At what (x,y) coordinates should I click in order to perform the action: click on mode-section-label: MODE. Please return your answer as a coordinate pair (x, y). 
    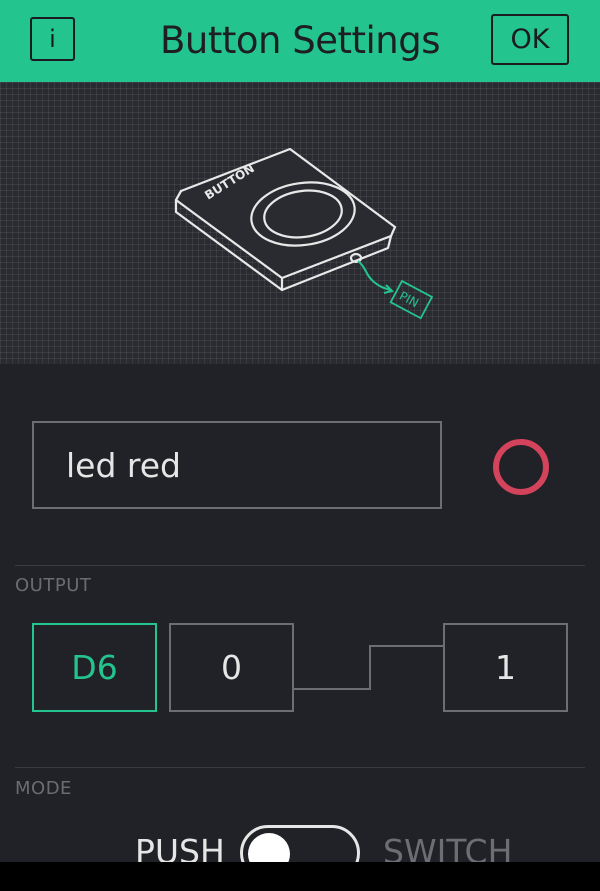
    Looking at the image, I should click on (43, 788).